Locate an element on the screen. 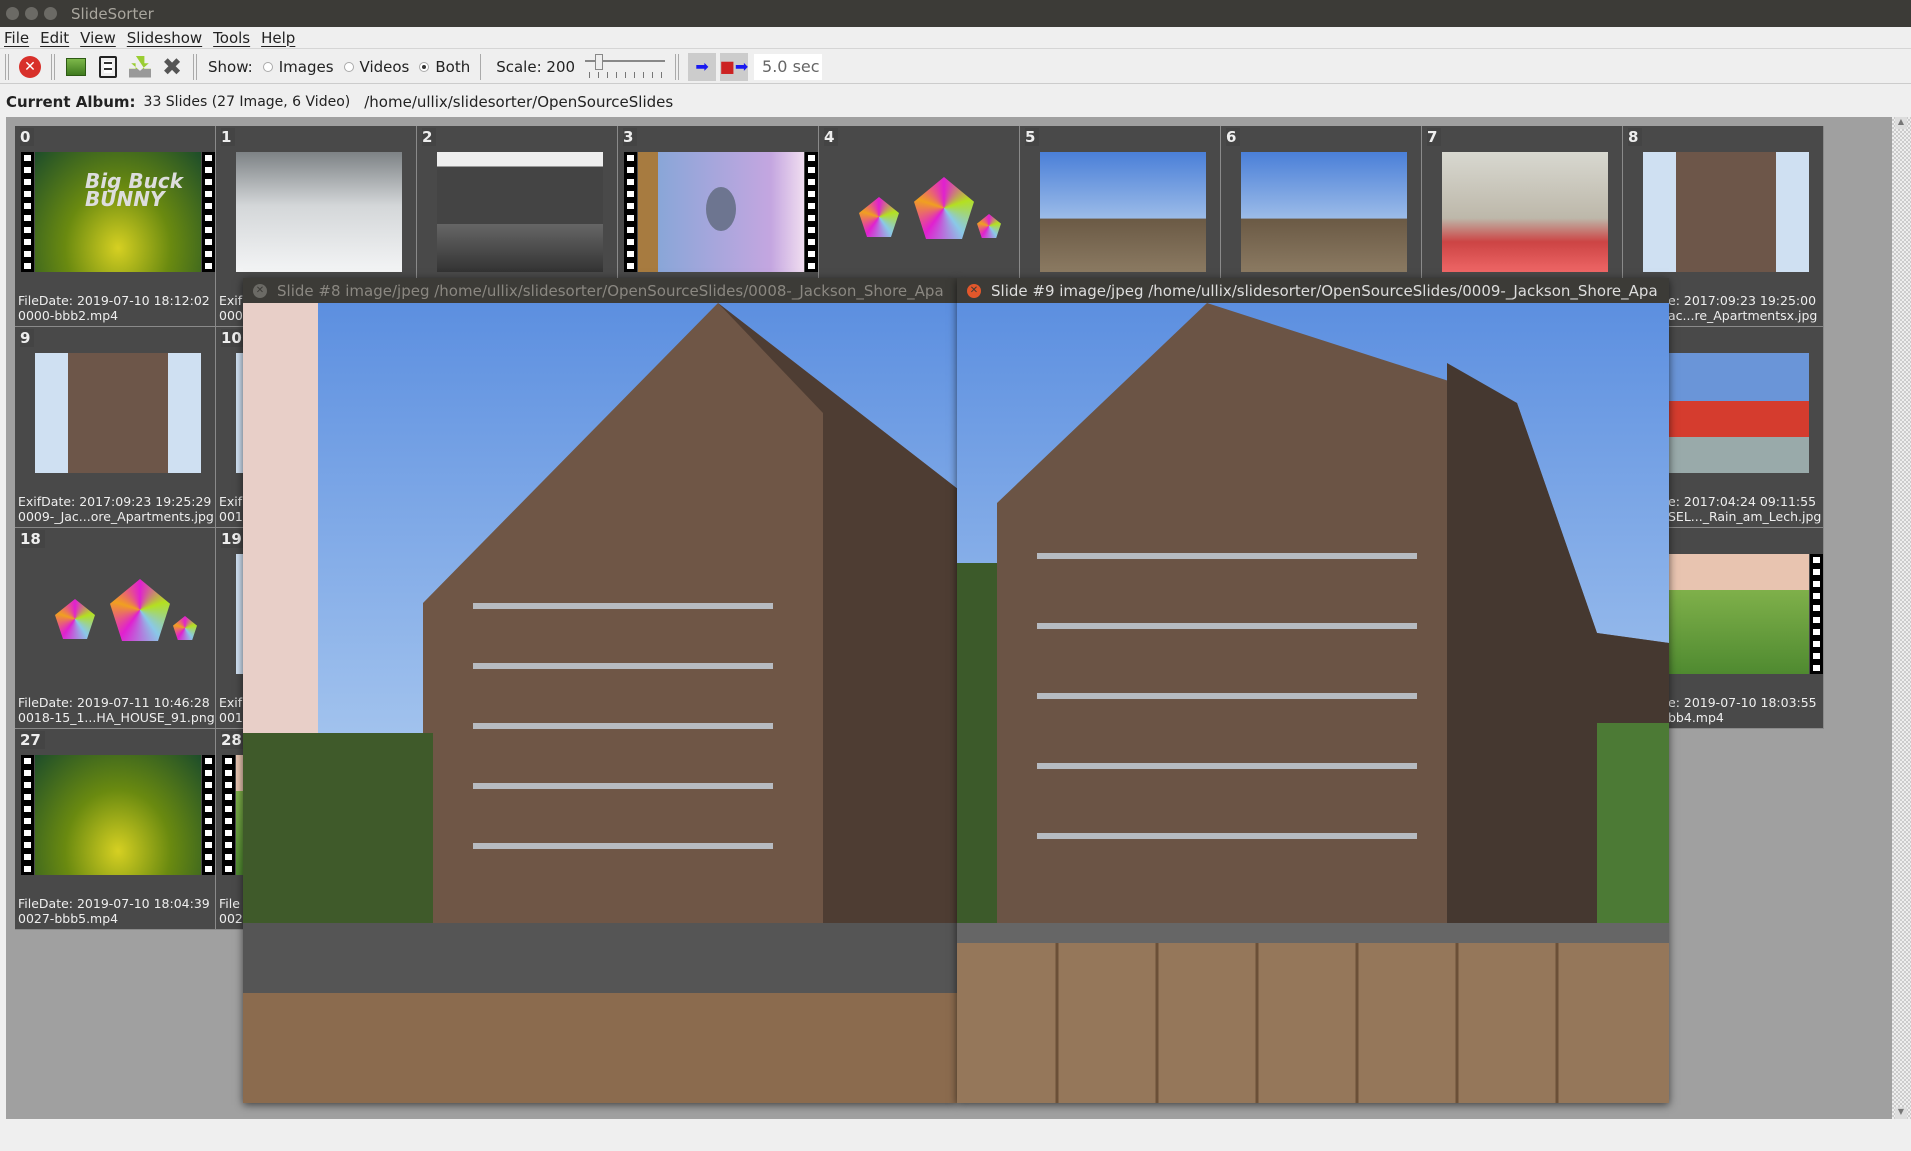 The image size is (1911, 1151). slide-number: 6 is located at coordinates (1233, 137).